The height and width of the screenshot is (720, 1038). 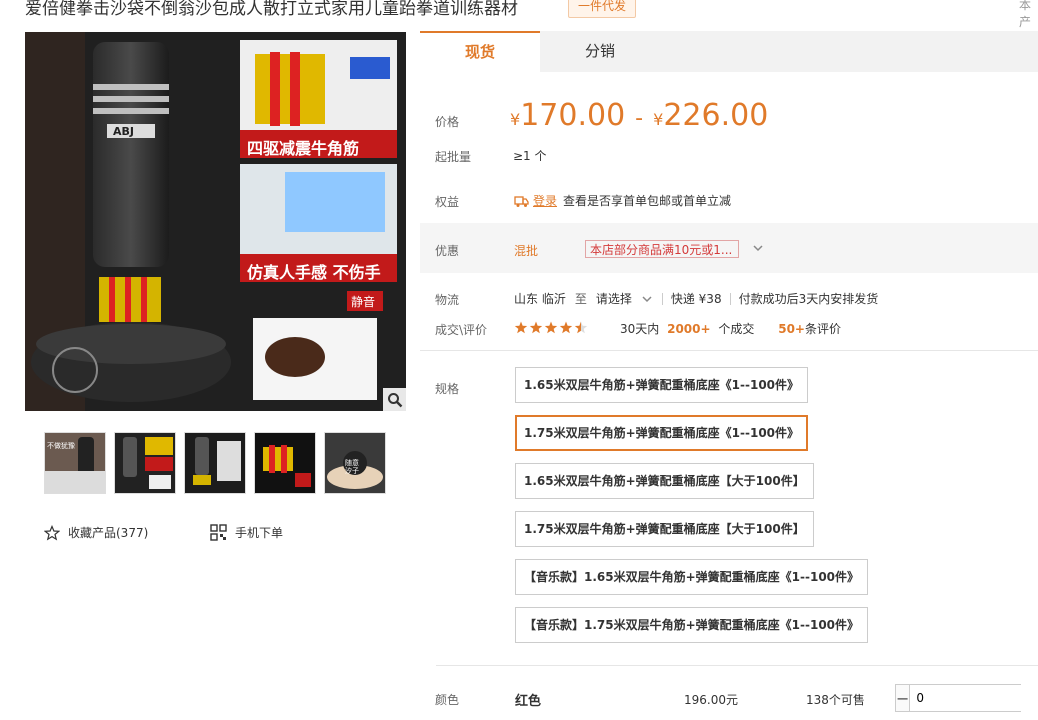 I want to click on spec-option-3: 1.65米双层牛角筋+弹簧配重桶底座【大于100件】, so click(x=664, y=481).